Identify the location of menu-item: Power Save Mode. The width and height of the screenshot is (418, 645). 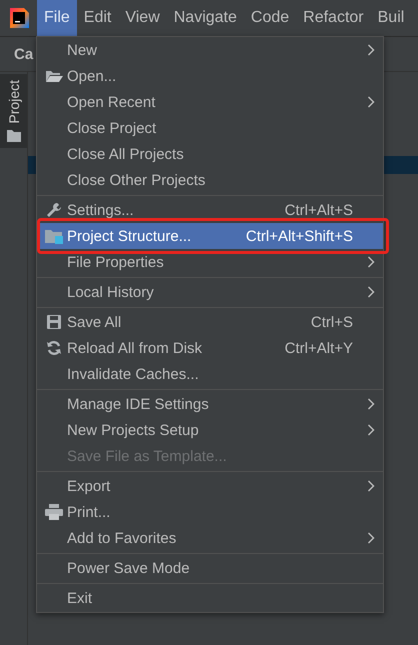
(210, 568).